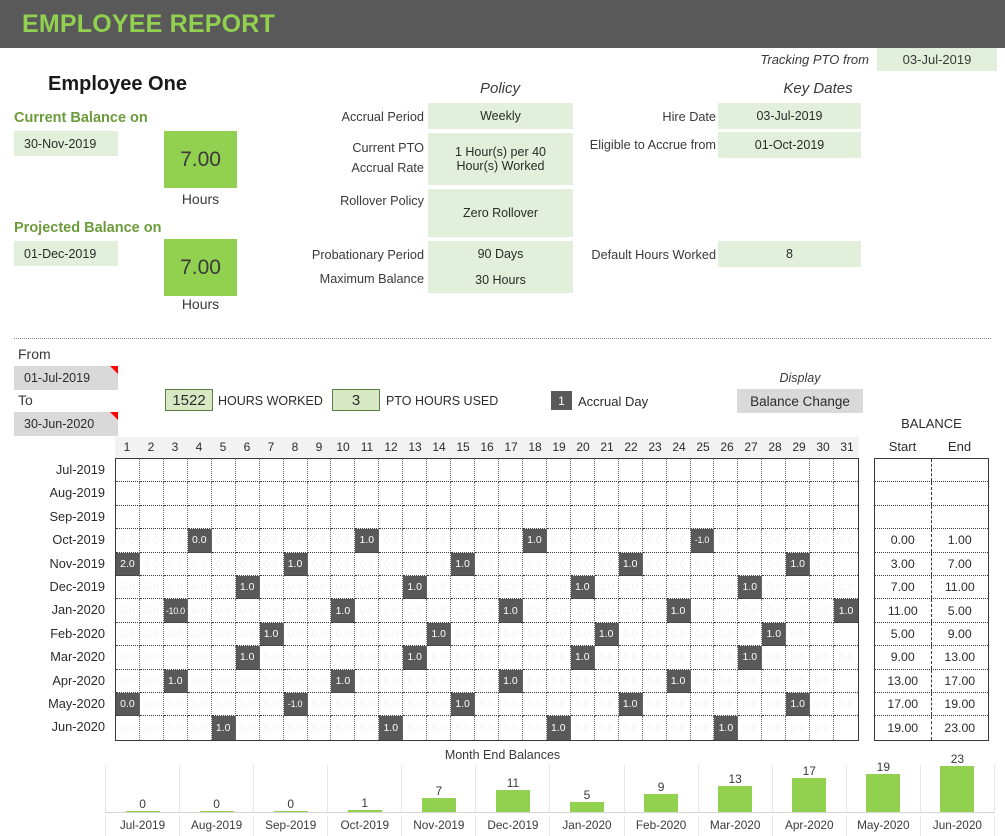  I want to click on accrual-rate-value: 1 Hour(s) per 40 Hour(s) Worked, so click(500, 159).